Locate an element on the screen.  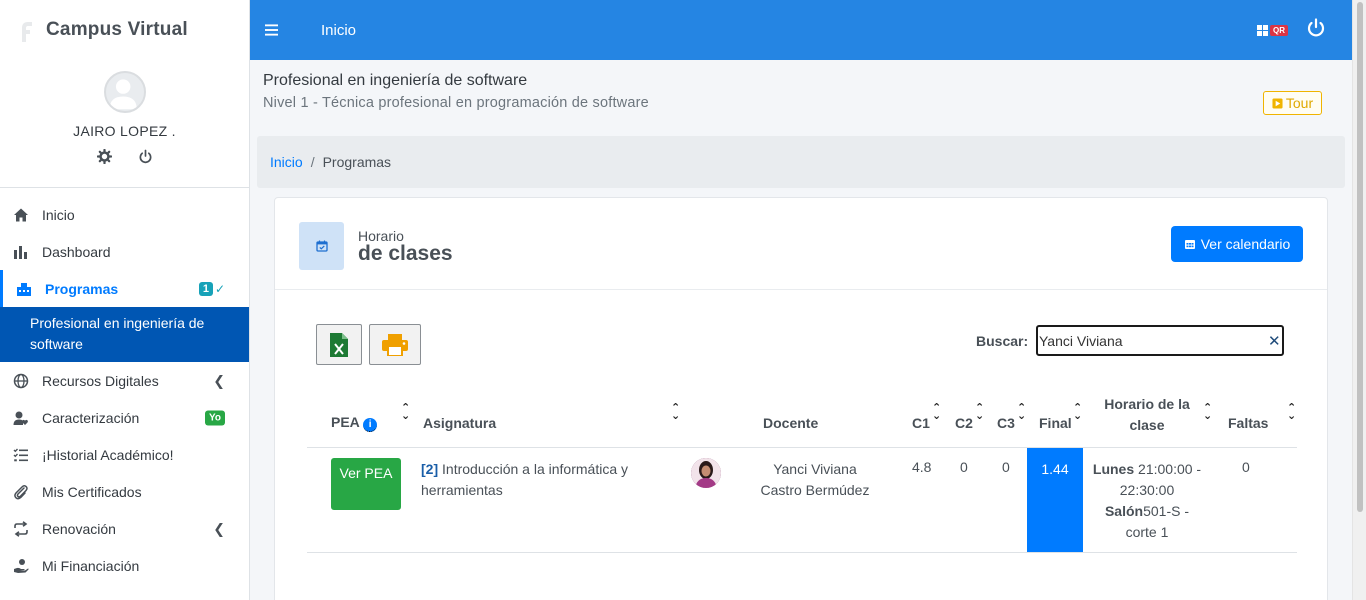
page-scrollbar is located at coordinates (1359, 300).